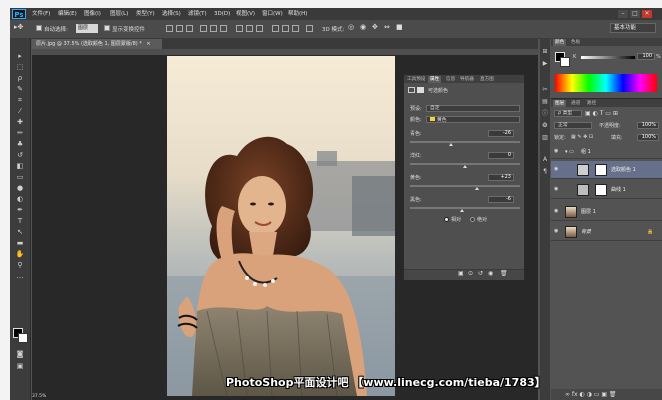 This screenshot has height=400, width=662. What do you see at coordinates (568, 113) in the screenshot?
I see `layer-filter-dropdown: ρ 类型` at bounding box center [568, 113].